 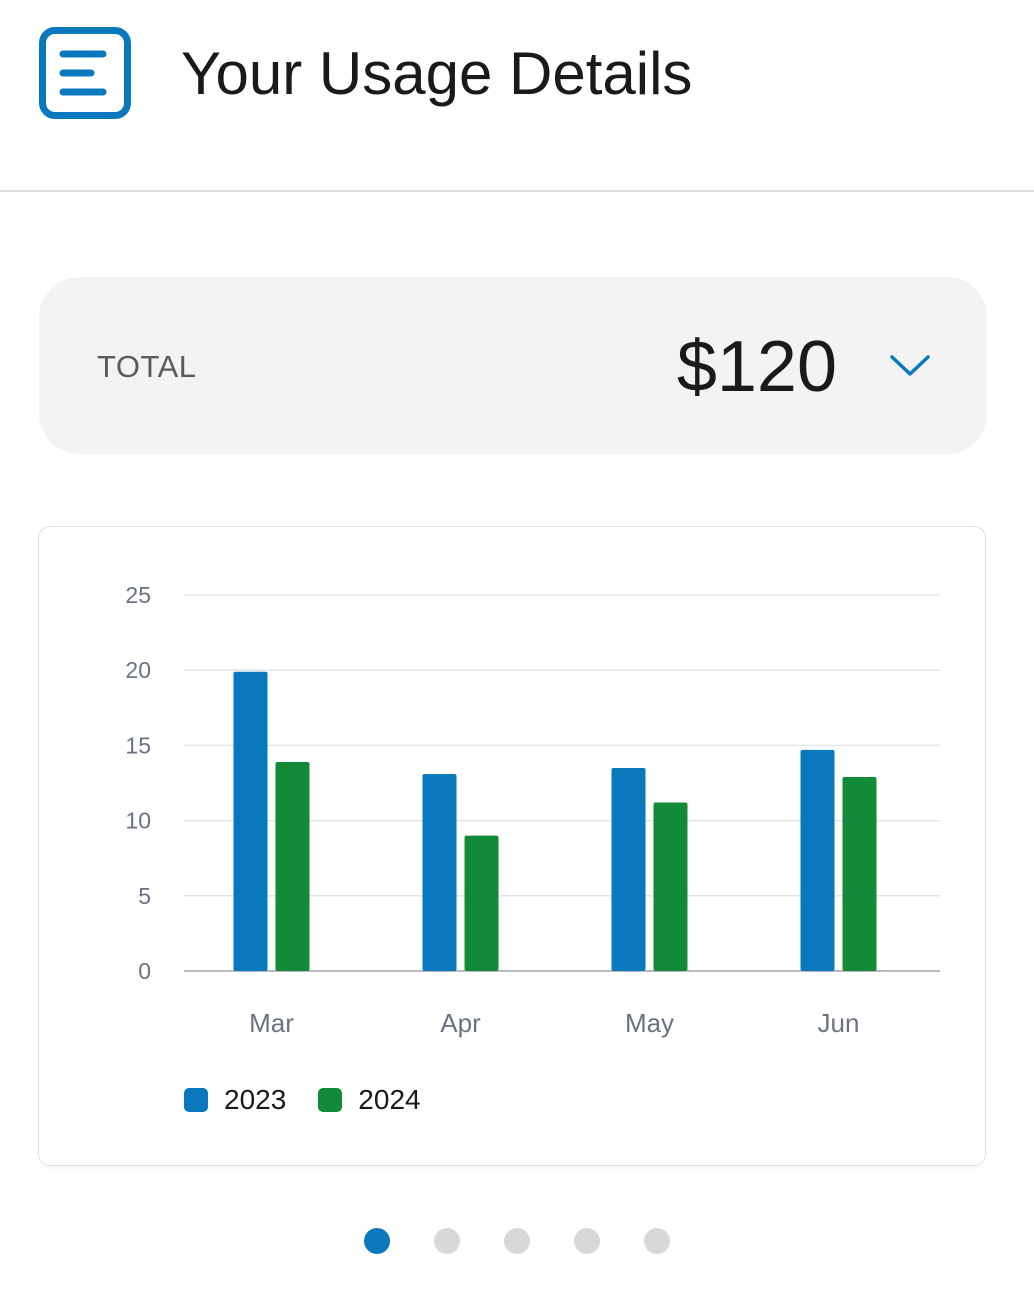 I want to click on bar-2024-mar, so click(x=292, y=866).